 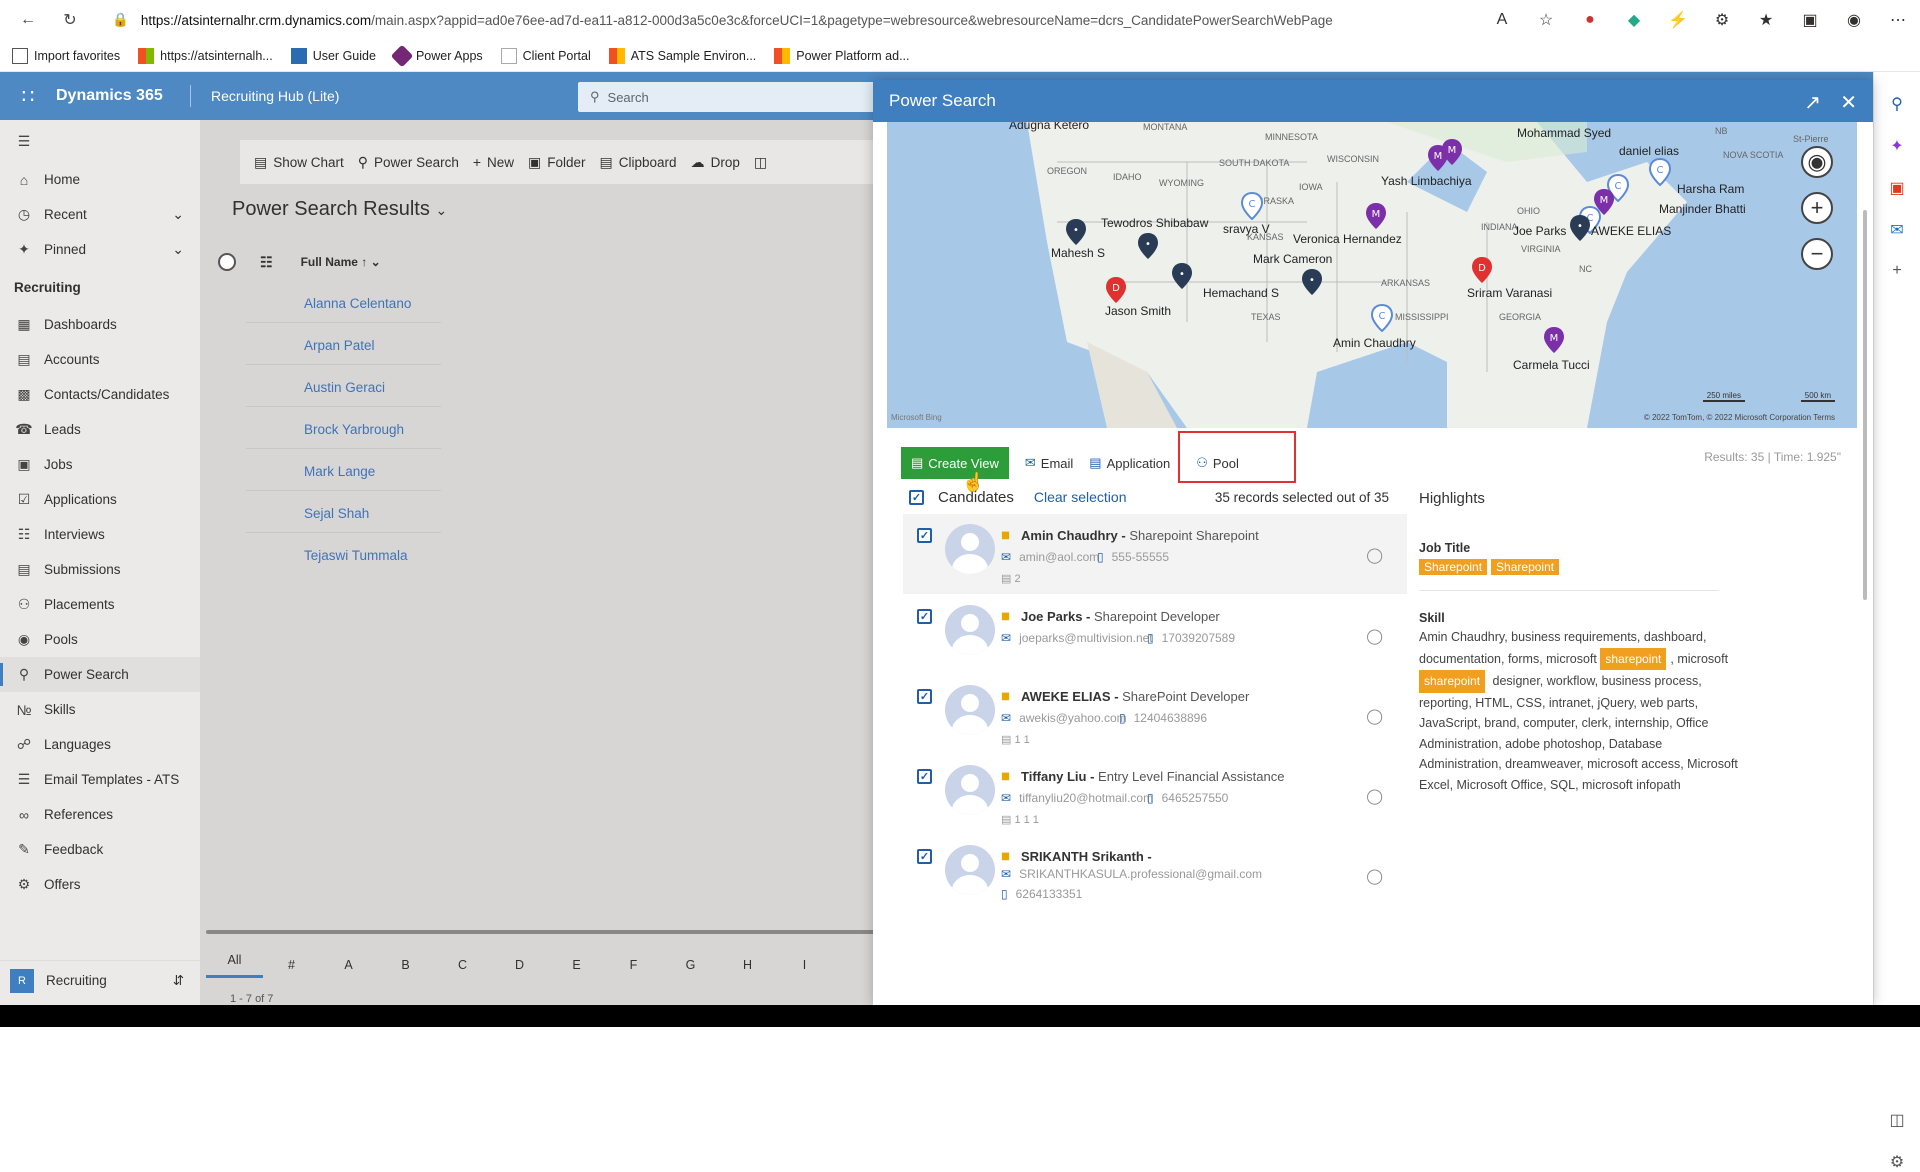 What do you see at coordinates (339, 474) in the screenshot?
I see `table-row: Mark Lange` at bounding box center [339, 474].